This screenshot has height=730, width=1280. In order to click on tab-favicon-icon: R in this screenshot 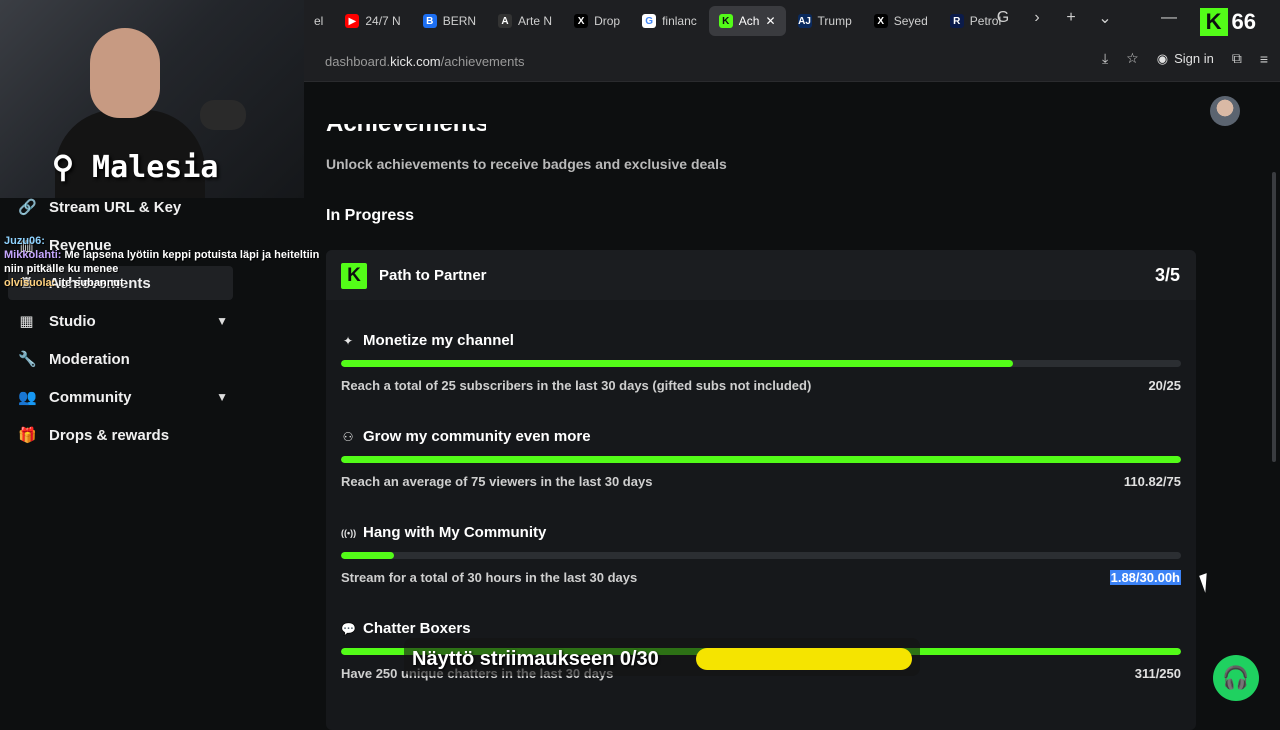, I will do `click(956, 21)`.